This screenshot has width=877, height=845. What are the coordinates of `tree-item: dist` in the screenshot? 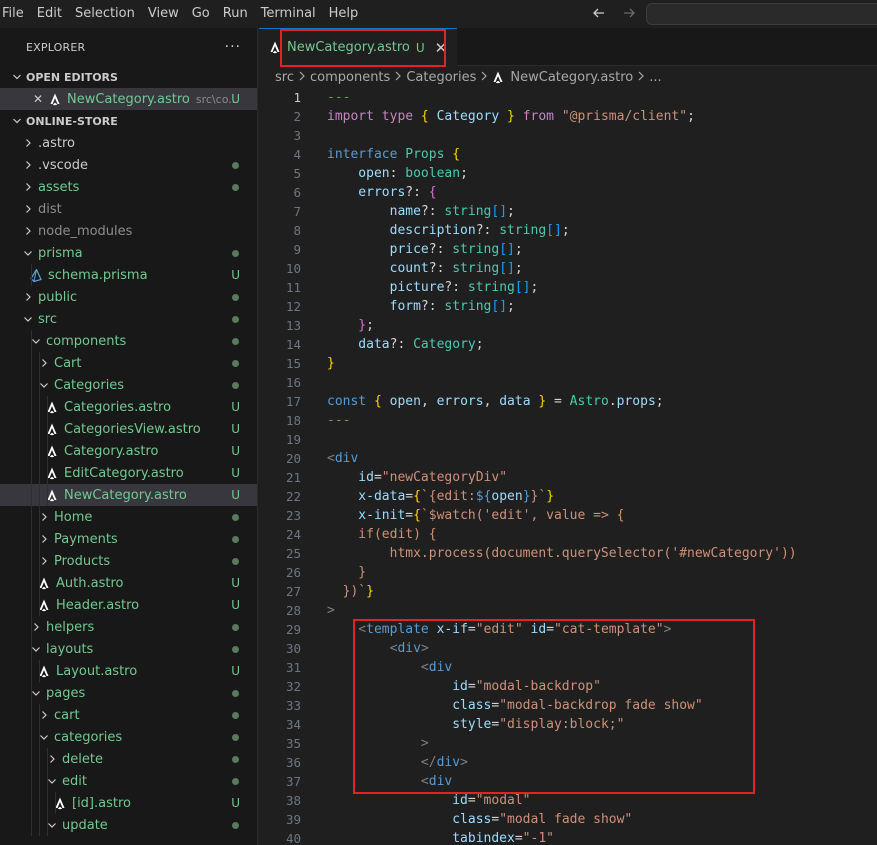 It's located at (128, 209).